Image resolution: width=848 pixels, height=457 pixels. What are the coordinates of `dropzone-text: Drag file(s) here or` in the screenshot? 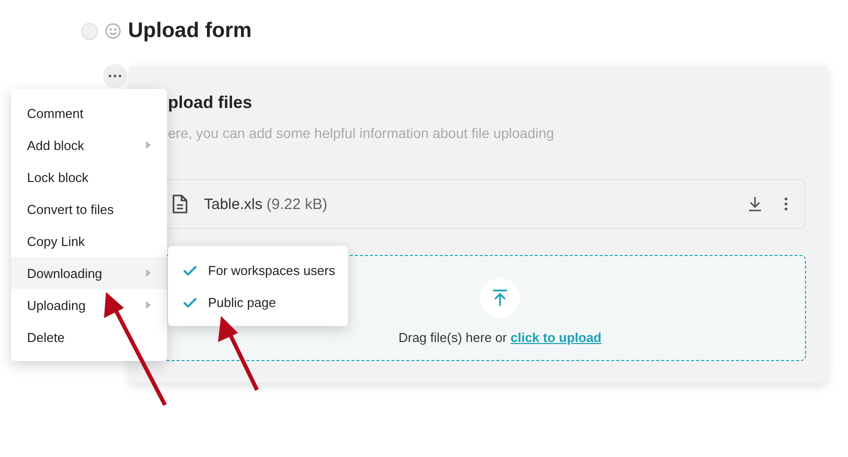 It's located at (452, 337).